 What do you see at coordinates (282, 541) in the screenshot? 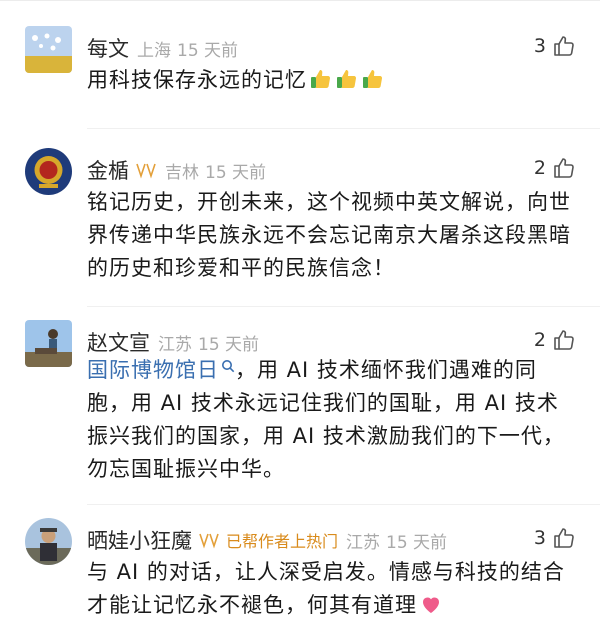
I see `hot-badge: 已帮作者上热门` at bounding box center [282, 541].